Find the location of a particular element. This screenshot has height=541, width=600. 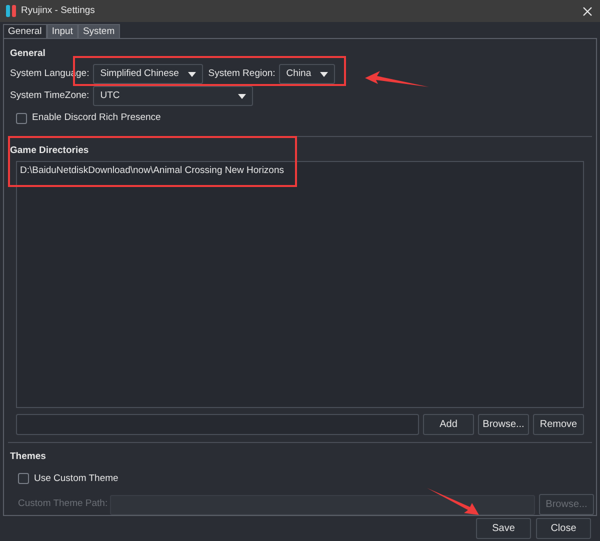

tab: Input is located at coordinates (62, 31).